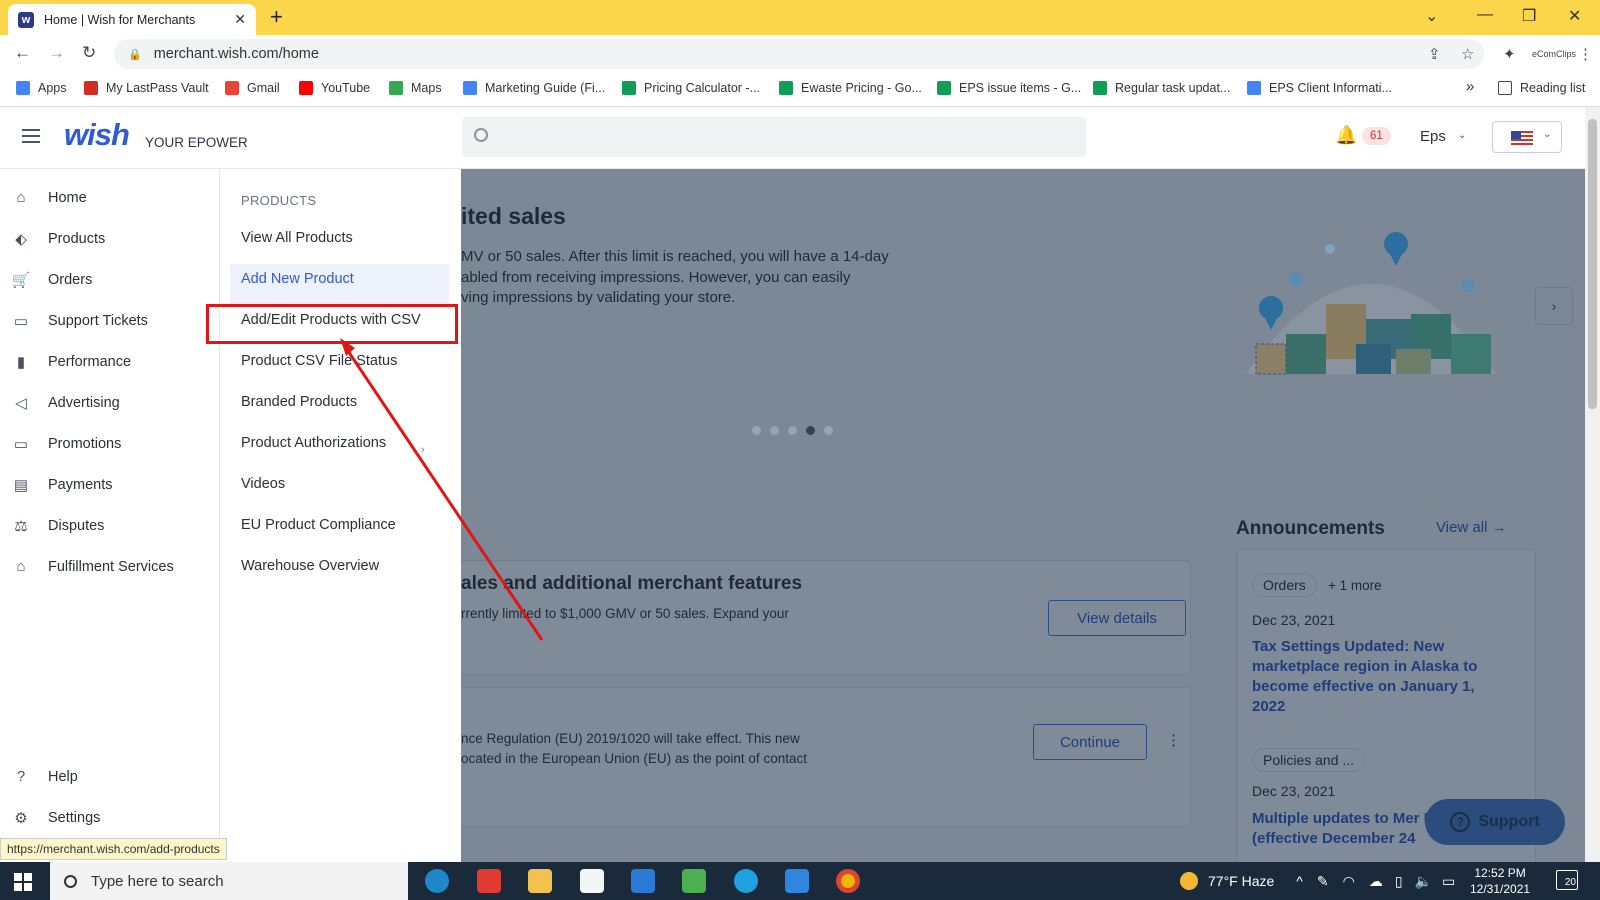 The image size is (1600, 900). I want to click on clock: 12:52 PM 12/31/2021, so click(1500, 881).